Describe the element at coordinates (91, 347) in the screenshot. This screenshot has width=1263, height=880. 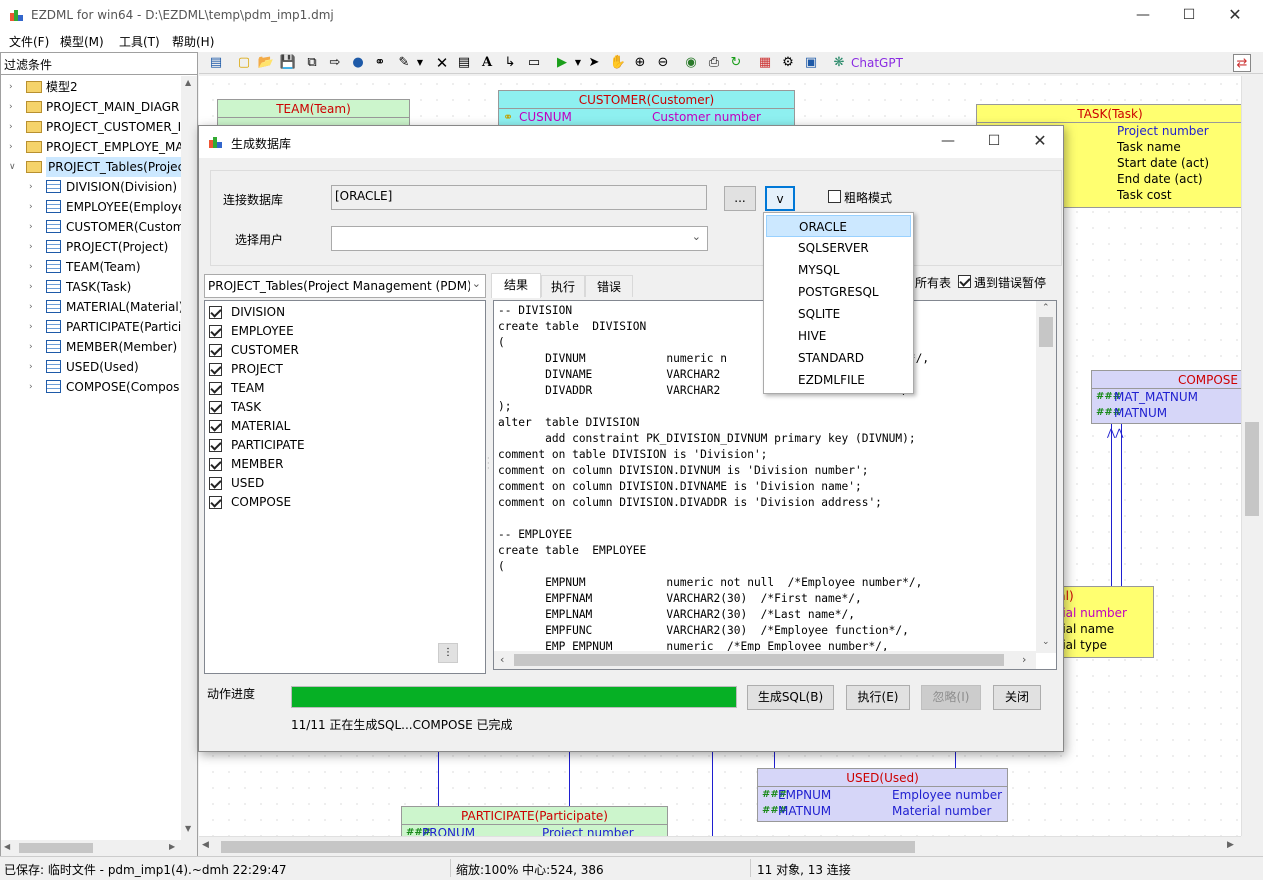
I see `tree-table-item: › MEMBER(Member)` at that location.